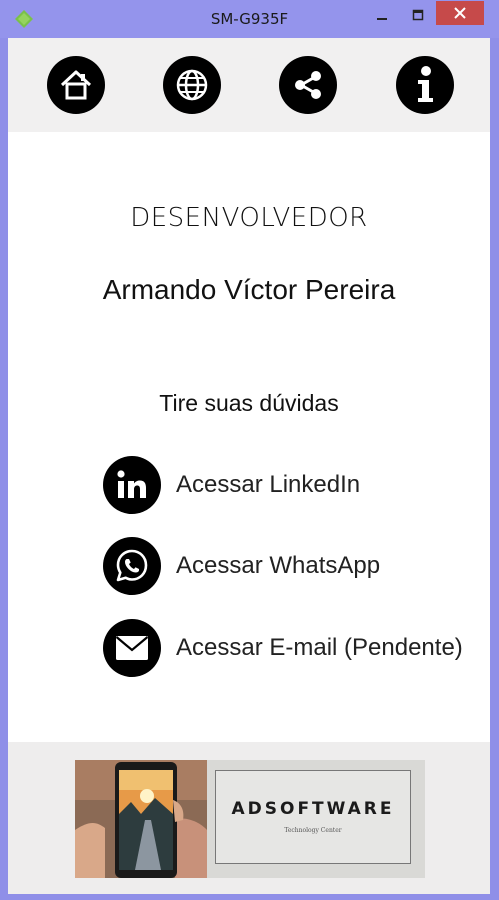 The height and width of the screenshot is (900, 499). Describe the element at coordinates (278, 565) in the screenshot. I see `whatsapp-label: Acessar WhatsApp` at that location.